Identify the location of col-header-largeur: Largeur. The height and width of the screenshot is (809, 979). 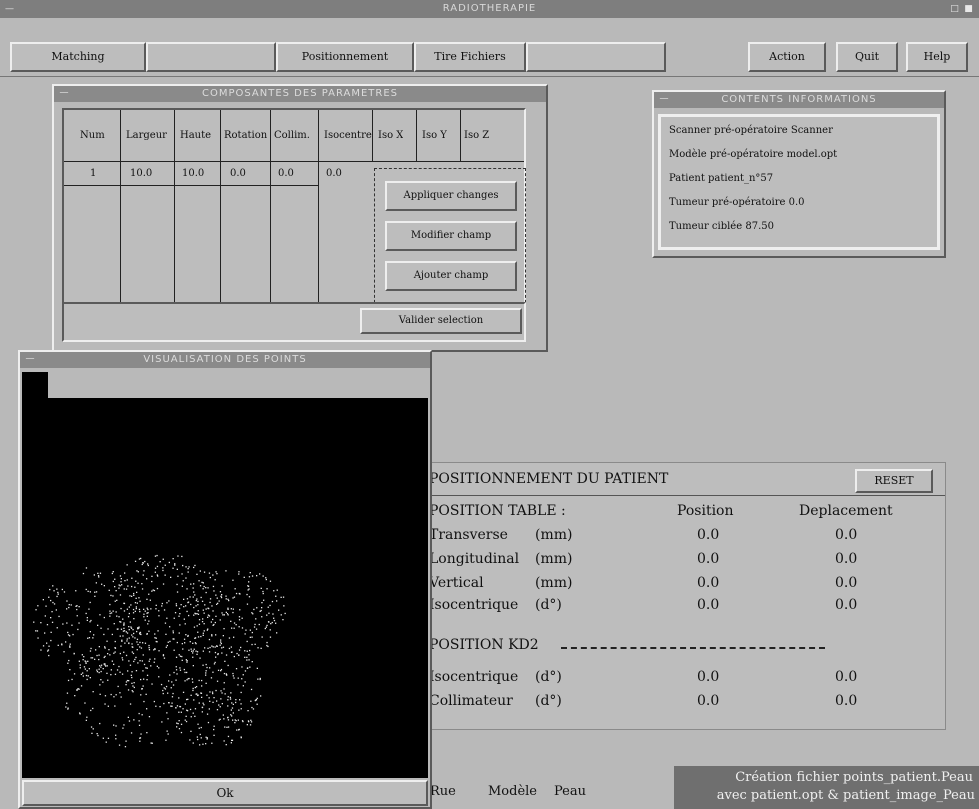
(146, 135).